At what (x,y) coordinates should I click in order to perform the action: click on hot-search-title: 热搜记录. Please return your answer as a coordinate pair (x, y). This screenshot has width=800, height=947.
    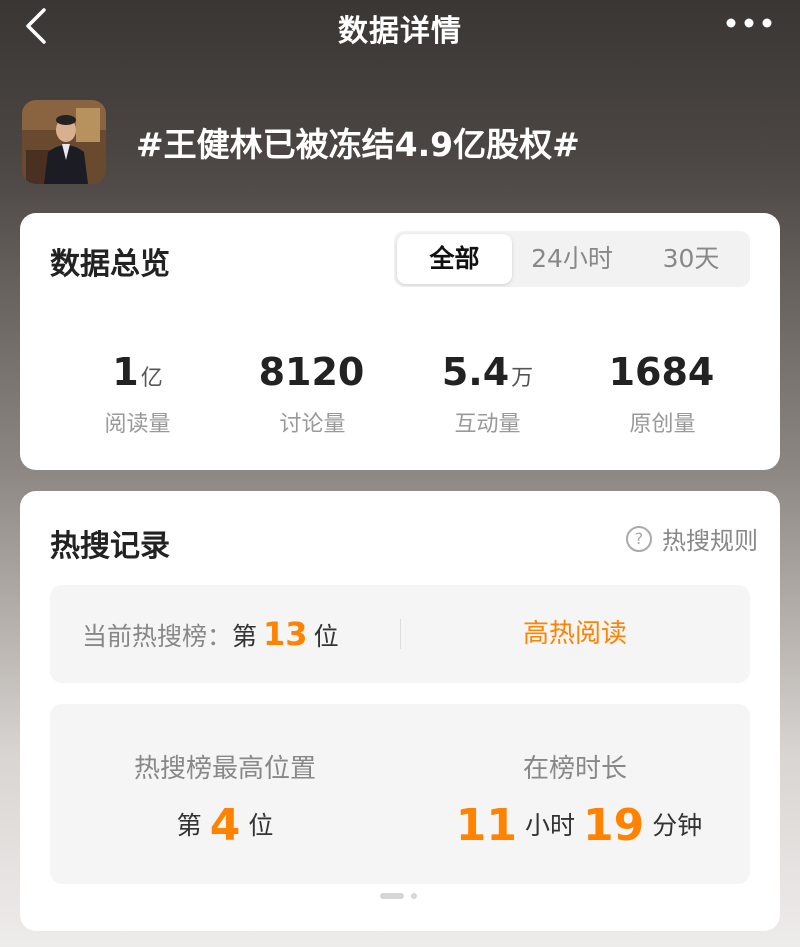
    Looking at the image, I should click on (110, 546).